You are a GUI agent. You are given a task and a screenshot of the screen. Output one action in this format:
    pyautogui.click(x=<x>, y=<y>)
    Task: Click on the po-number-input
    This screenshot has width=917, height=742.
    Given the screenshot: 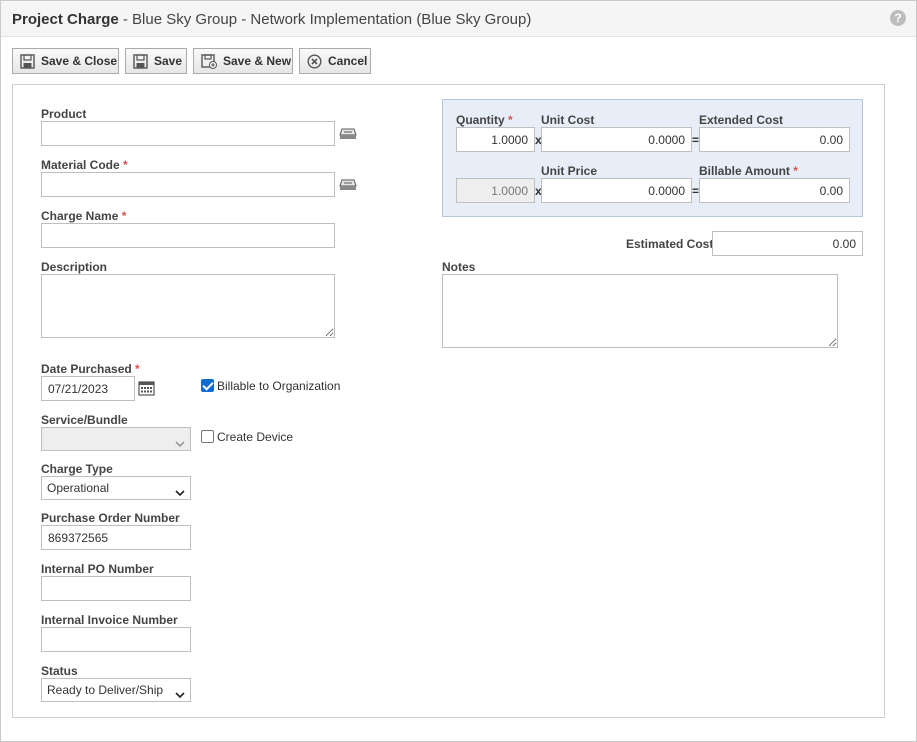 What is the action you would take?
    pyautogui.click(x=116, y=537)
    